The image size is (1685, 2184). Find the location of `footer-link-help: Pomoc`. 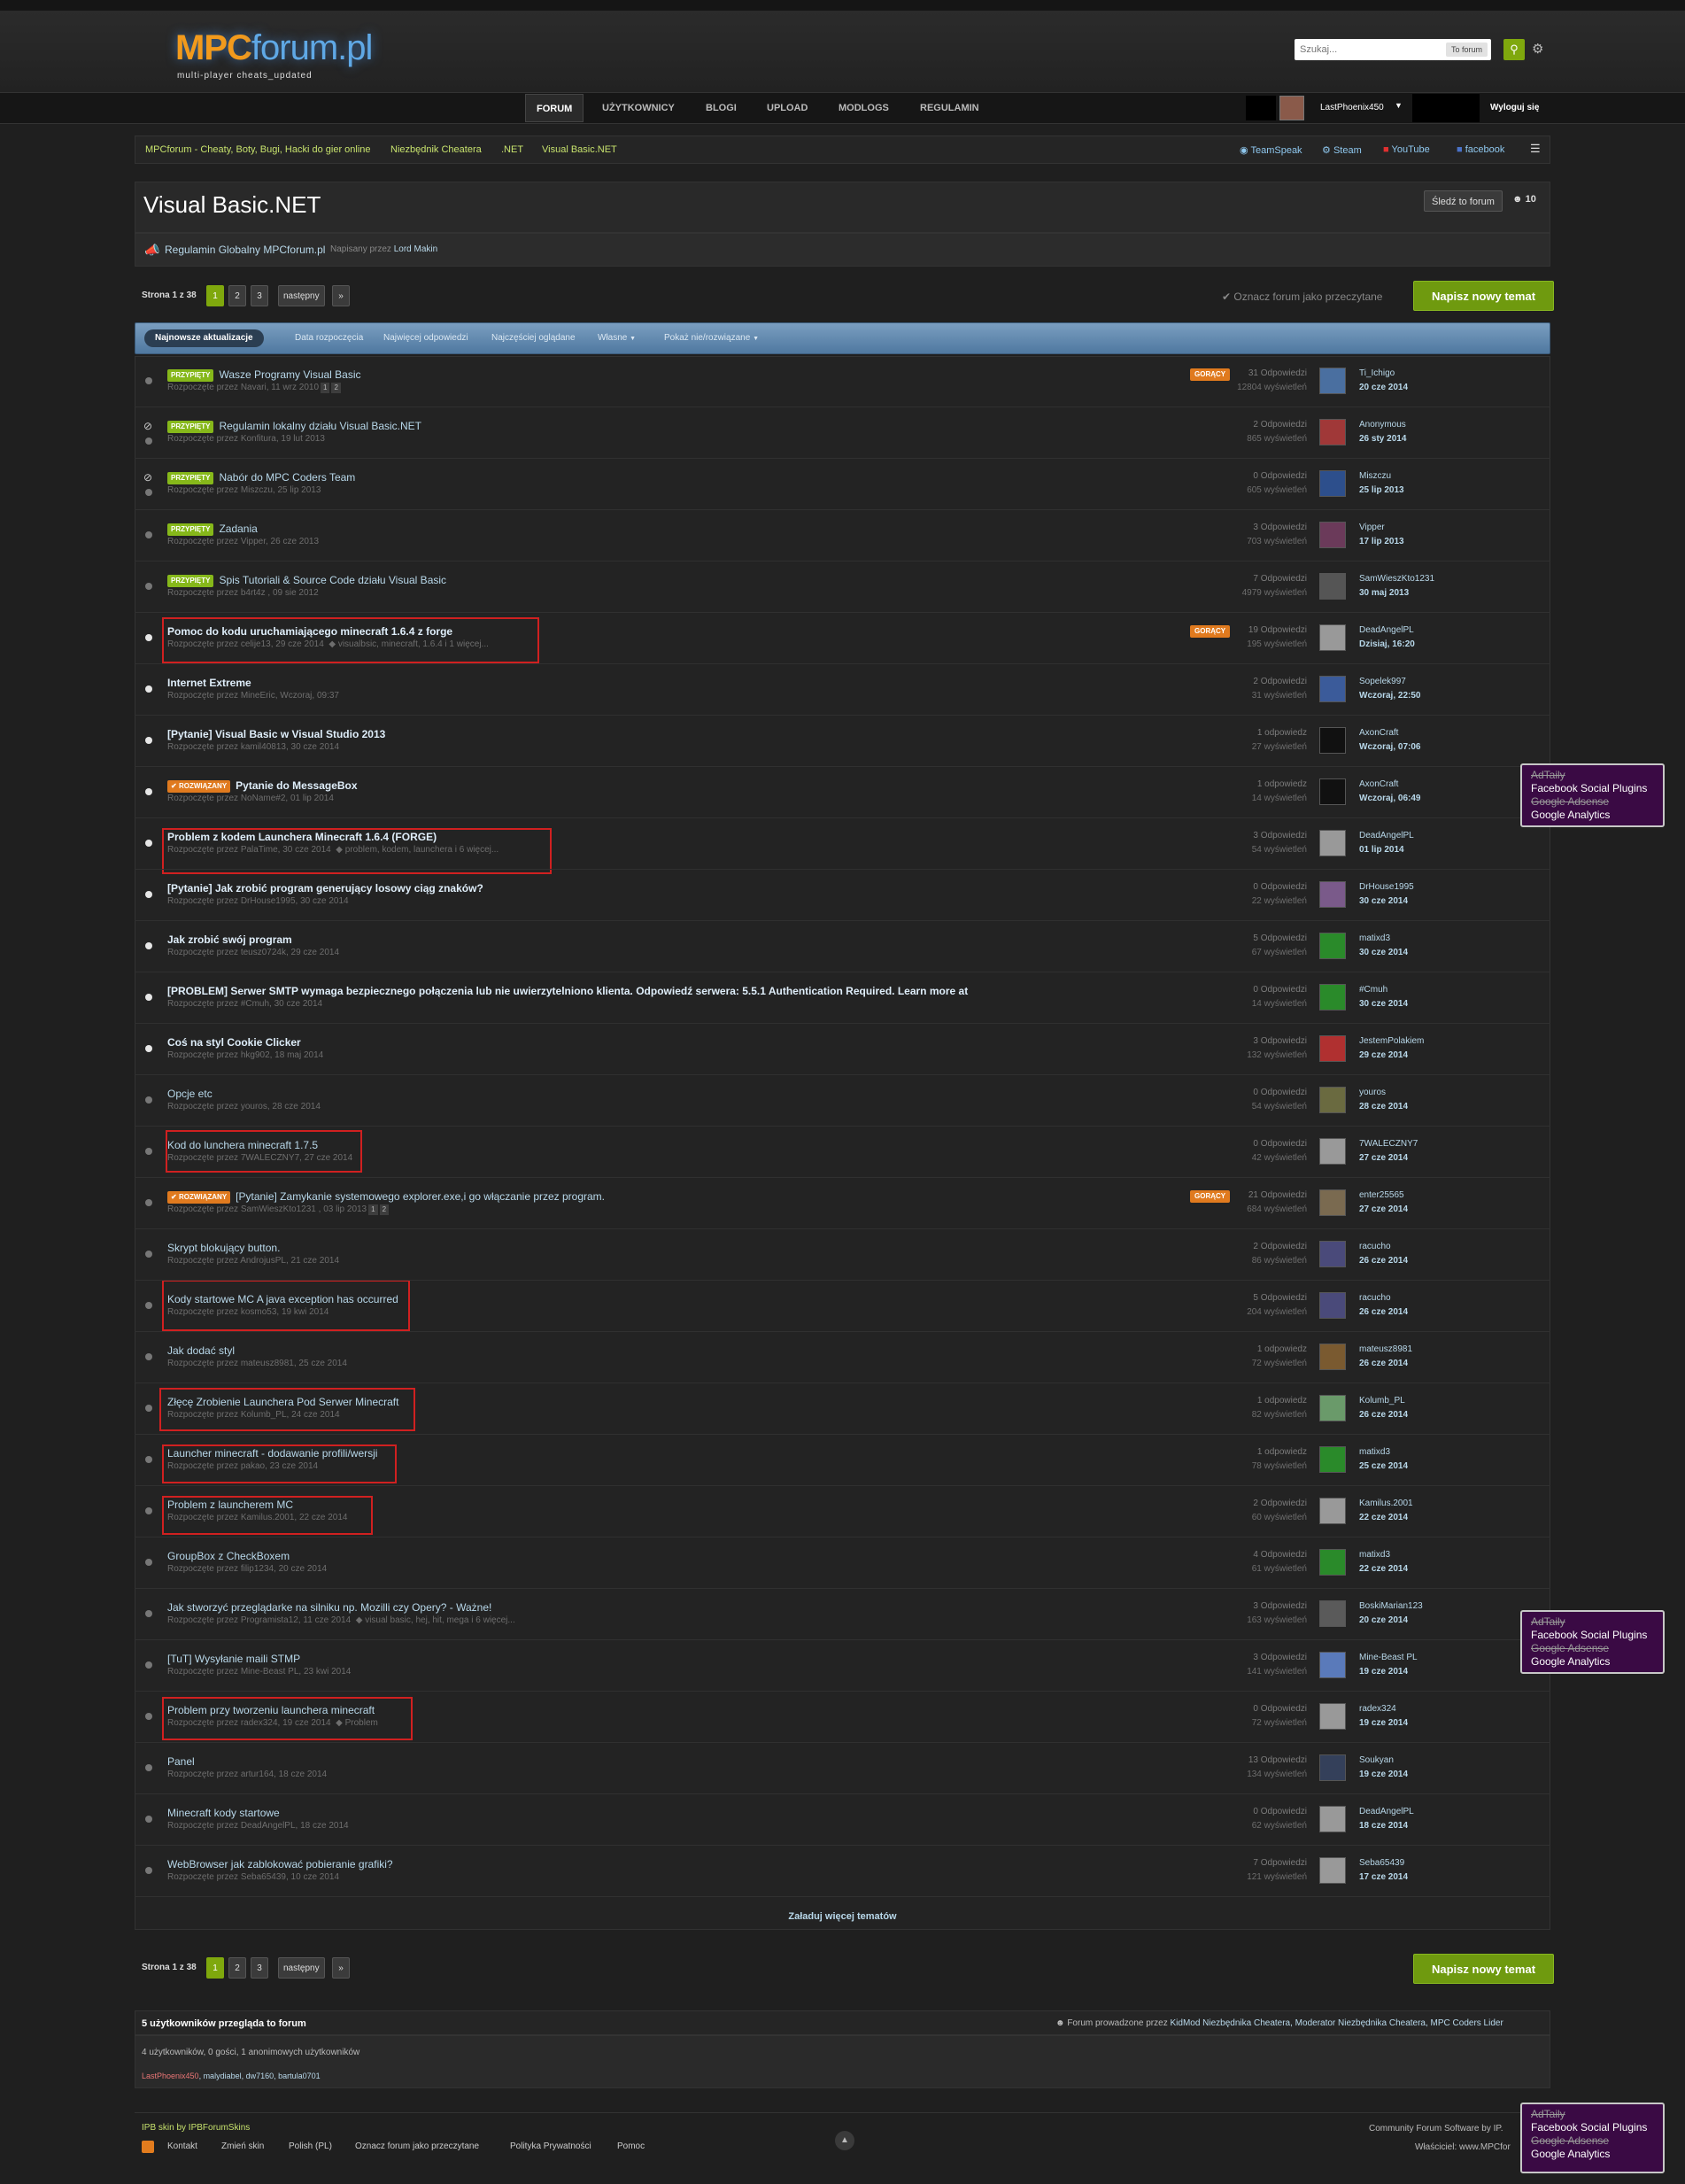

footer-link-help: Pomoc is located at coordinates (631, 2146).